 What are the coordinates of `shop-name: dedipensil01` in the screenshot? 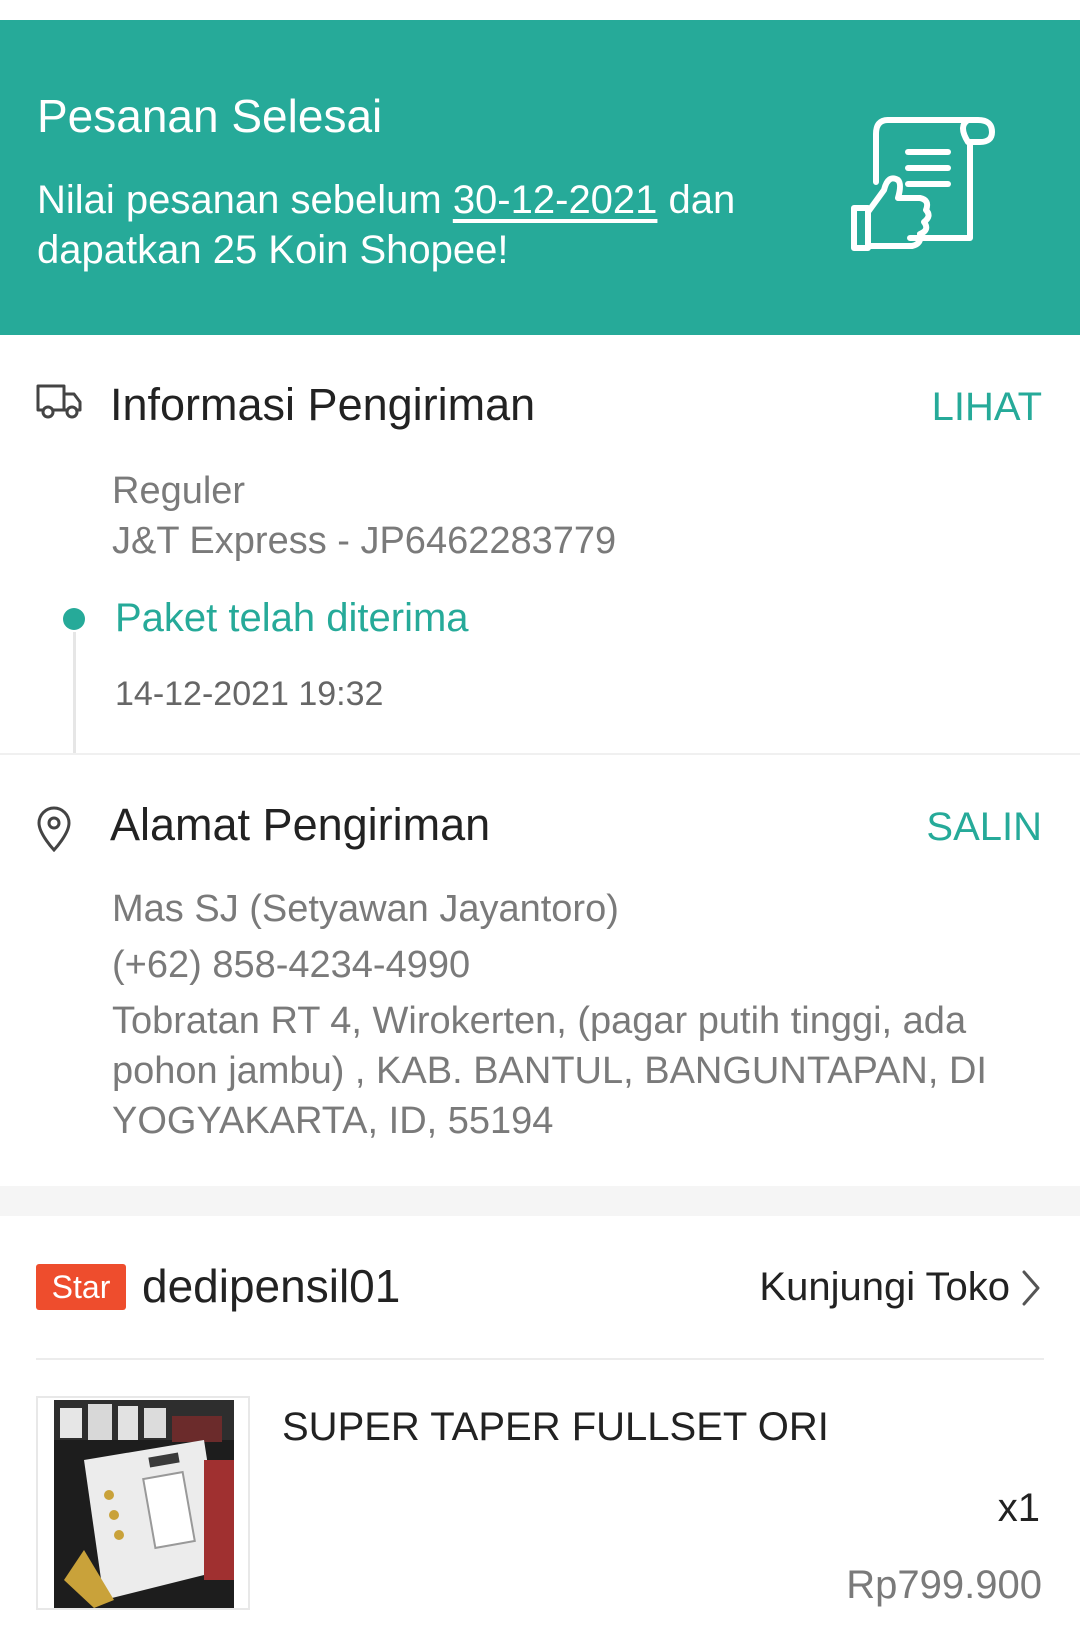 It's located at (271, 1286).